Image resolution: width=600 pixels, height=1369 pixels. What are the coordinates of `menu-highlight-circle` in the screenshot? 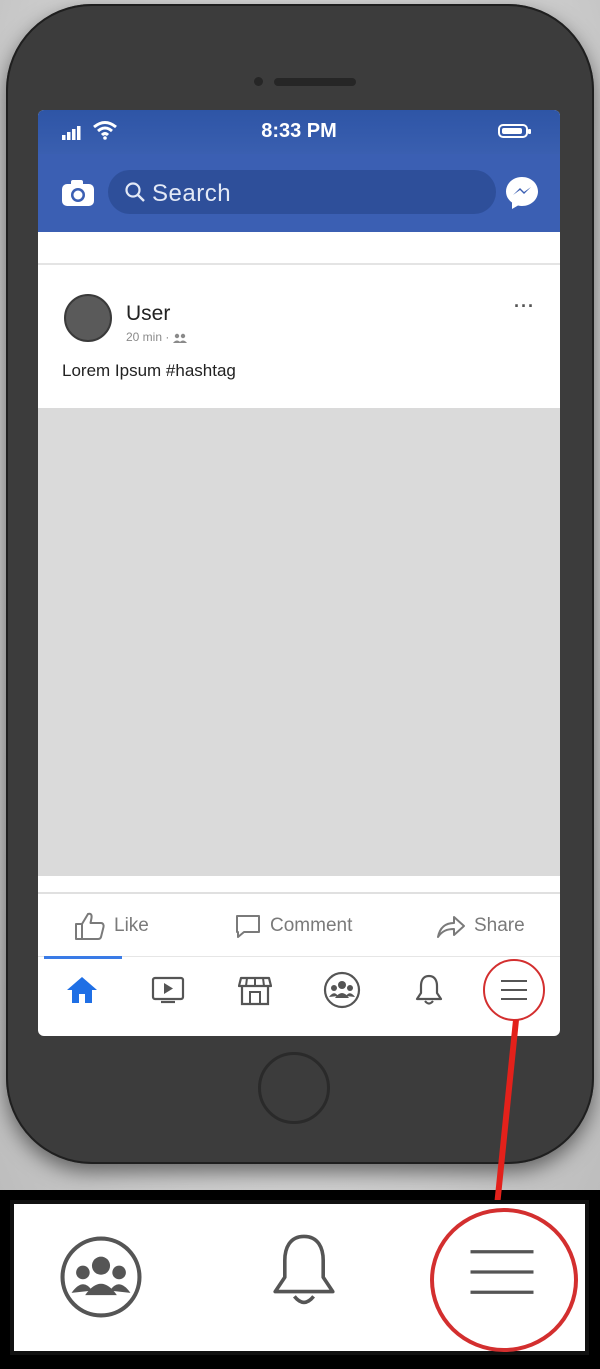 It's located at (504, 1280).